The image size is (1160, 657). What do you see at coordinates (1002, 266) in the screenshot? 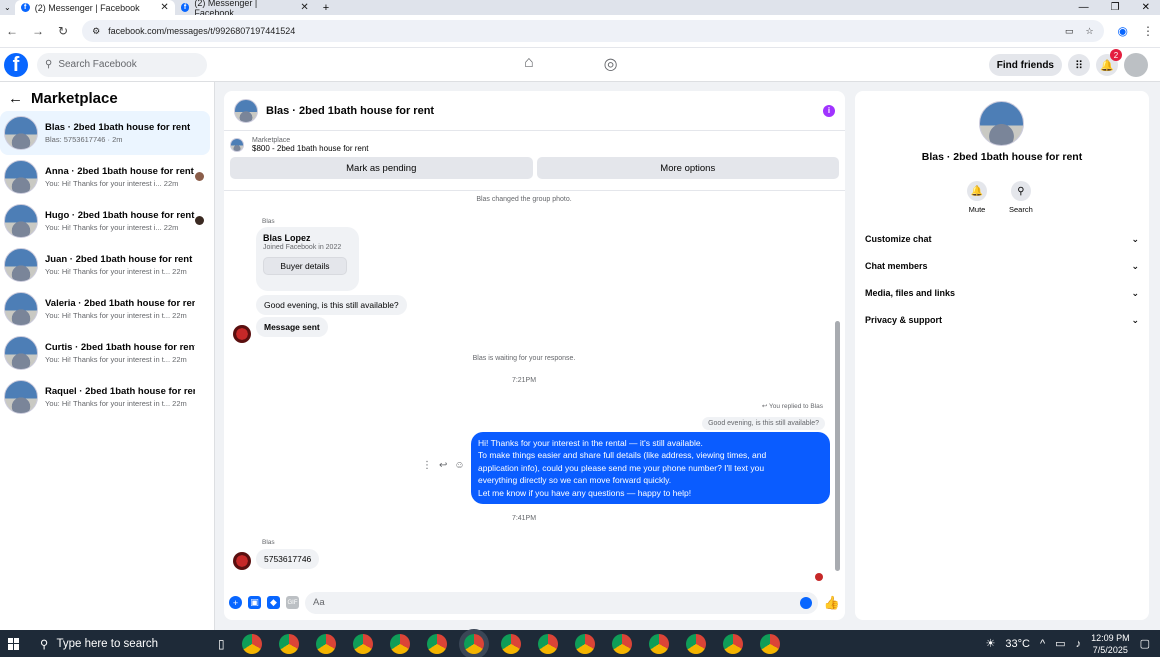
I see `section-chat-members: Chat members ⌄` at bounding box center [1002, 266].